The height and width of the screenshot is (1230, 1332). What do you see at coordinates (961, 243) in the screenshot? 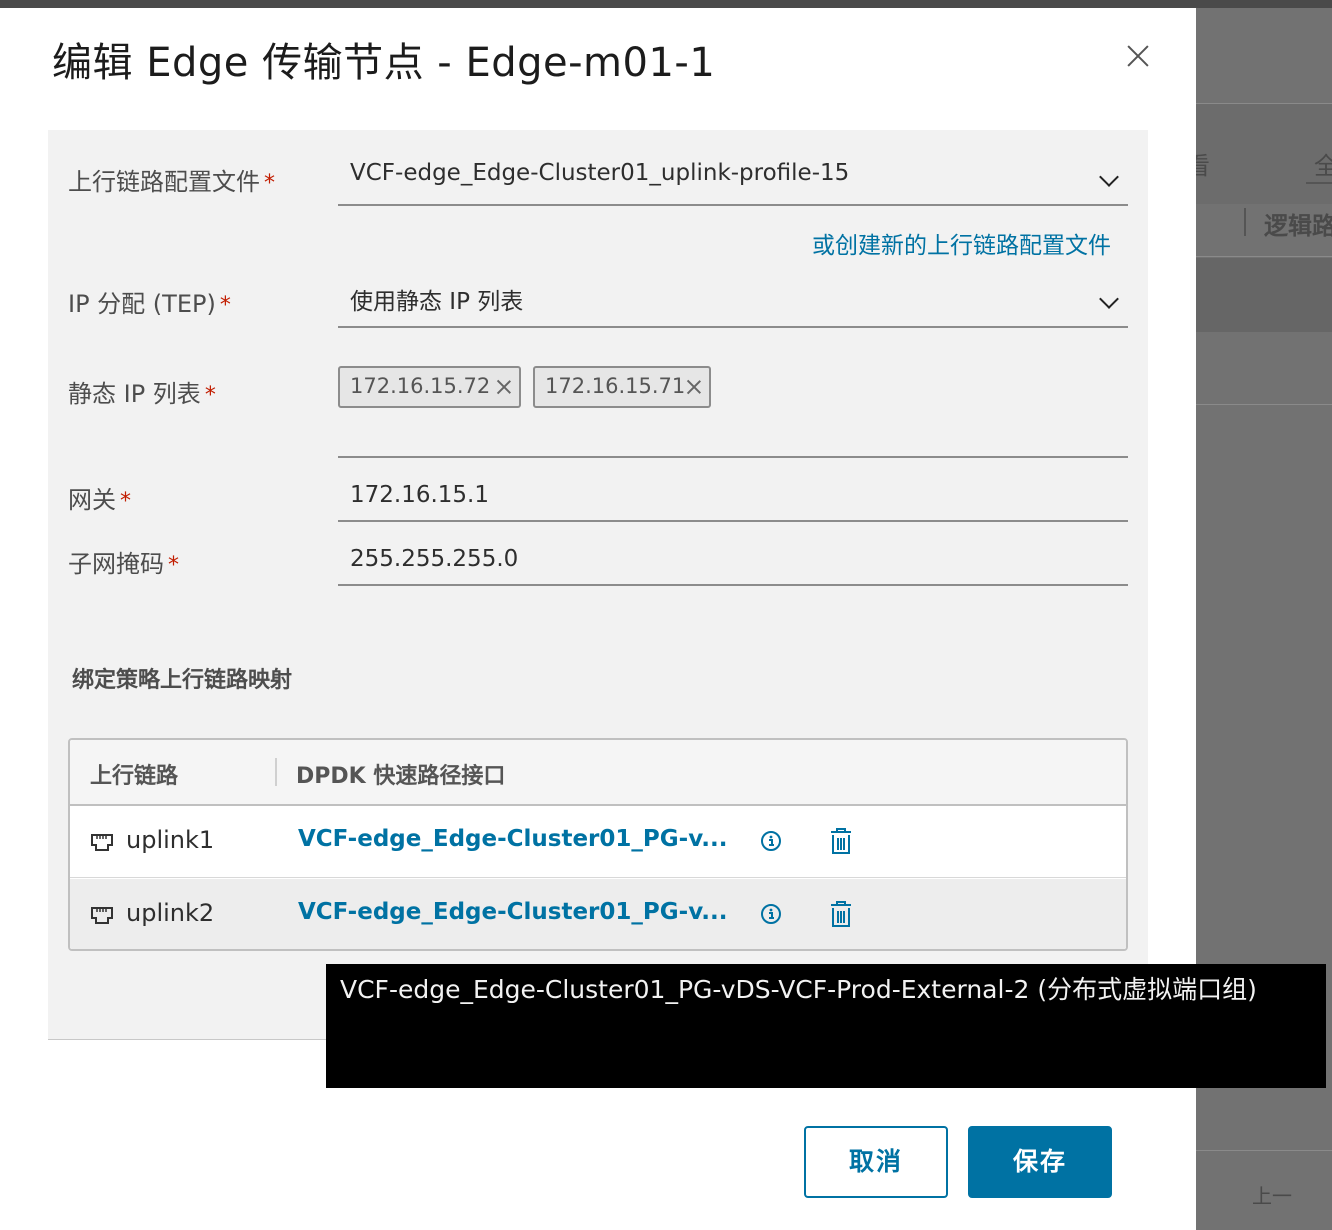
I see `create-uplink-profile-link: 或创建新的上行链路配置文件` at bounding box center [961, 243].